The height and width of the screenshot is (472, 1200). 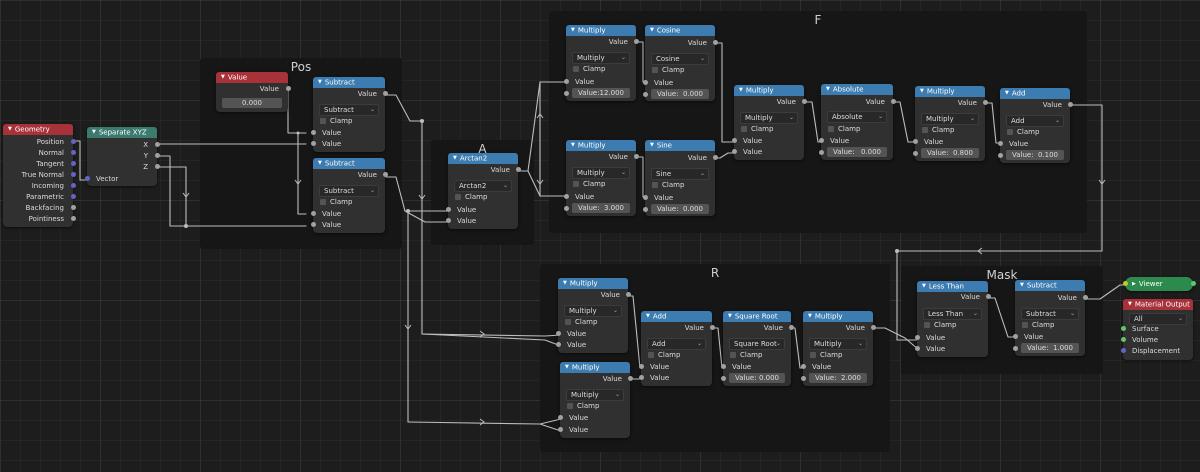 What do you see at coordinates (601, 208) in the screenshot?
I see `value-field: Value: 3.000` at bounding box center [601, 208].